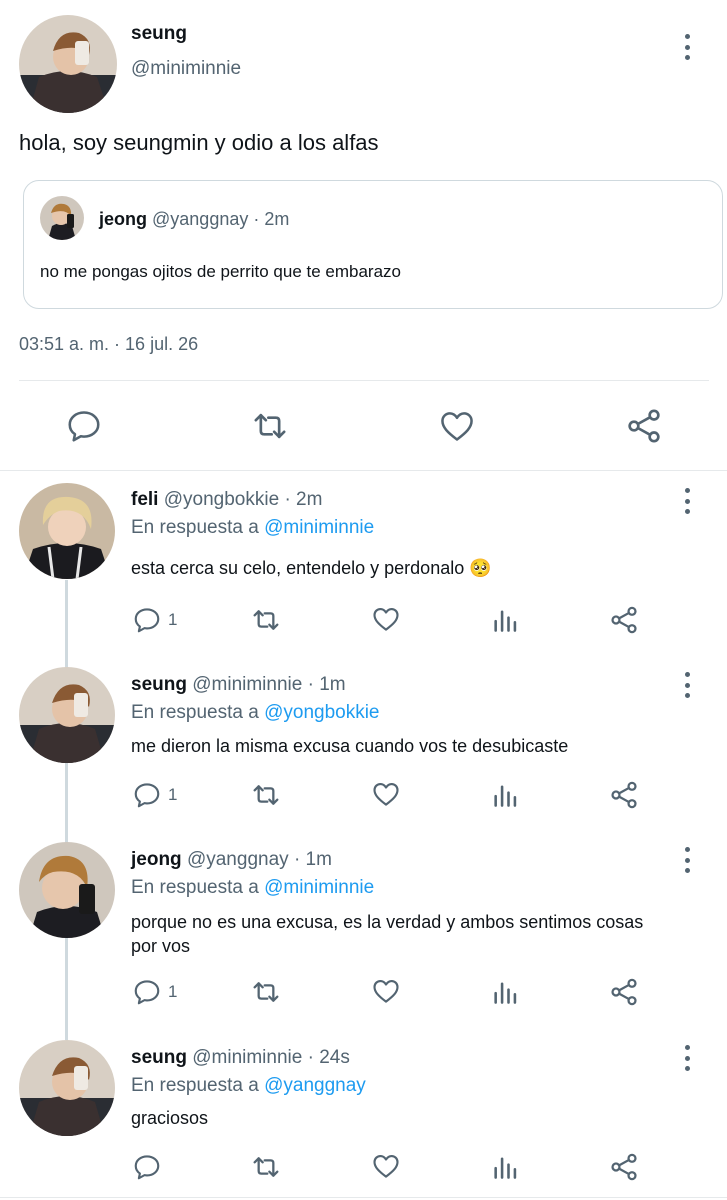  What do you see at coordinates (199, 142) in the screenshot?
I see `tweet-text: hola, soy seungmin y odio a los alfas` at bounding box center [199, 142].